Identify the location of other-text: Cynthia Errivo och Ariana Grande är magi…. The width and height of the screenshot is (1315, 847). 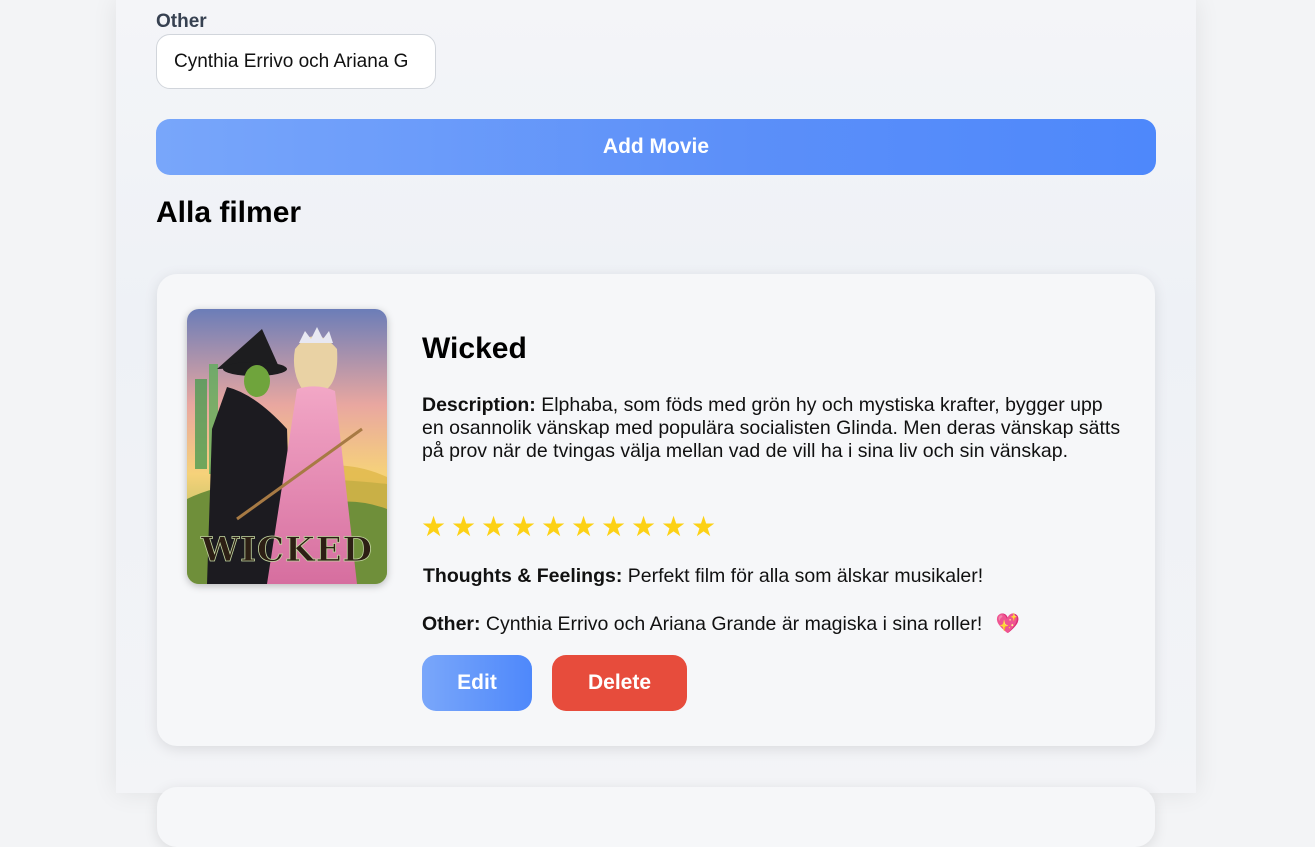
(734, 624).